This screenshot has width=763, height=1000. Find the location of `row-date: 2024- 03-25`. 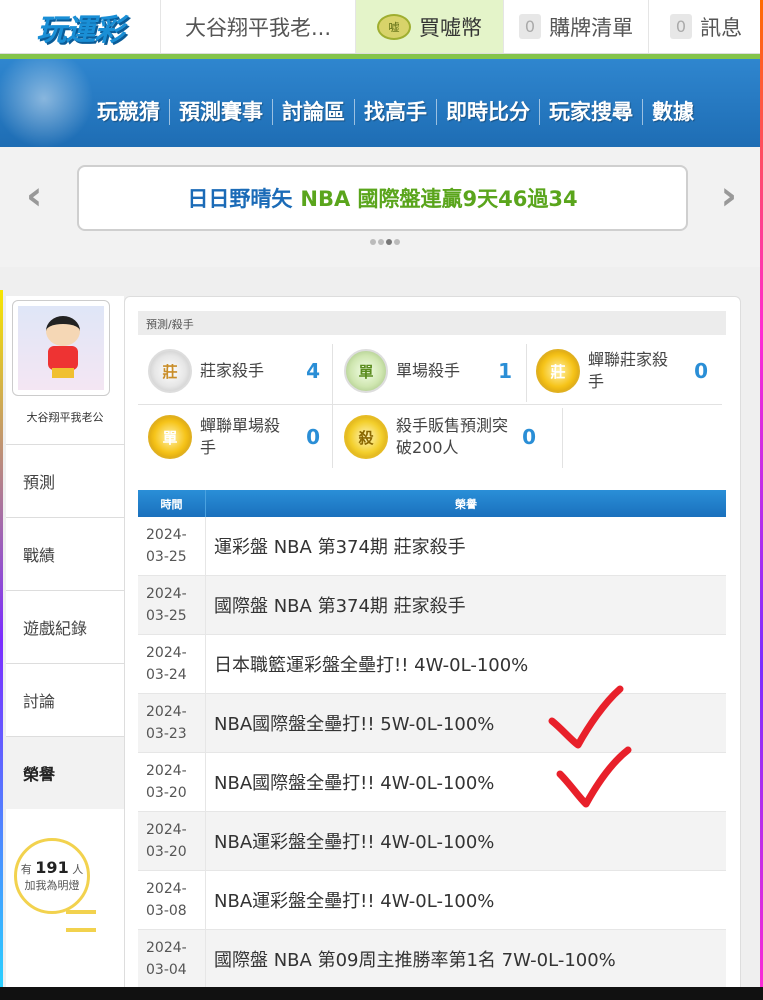

row-date: 2024- 03-25 is located at coordinates (172, 546).